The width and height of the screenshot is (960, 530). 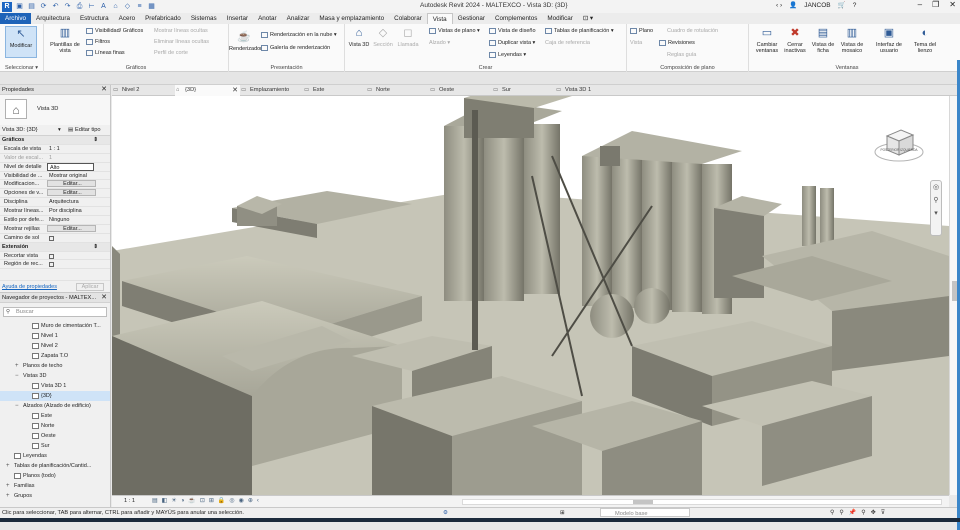 What do you see at coordinates (163, 18) in the screenshot?
I see `ribbon-tab: Prefabricado` at bounding box center [163, 18].